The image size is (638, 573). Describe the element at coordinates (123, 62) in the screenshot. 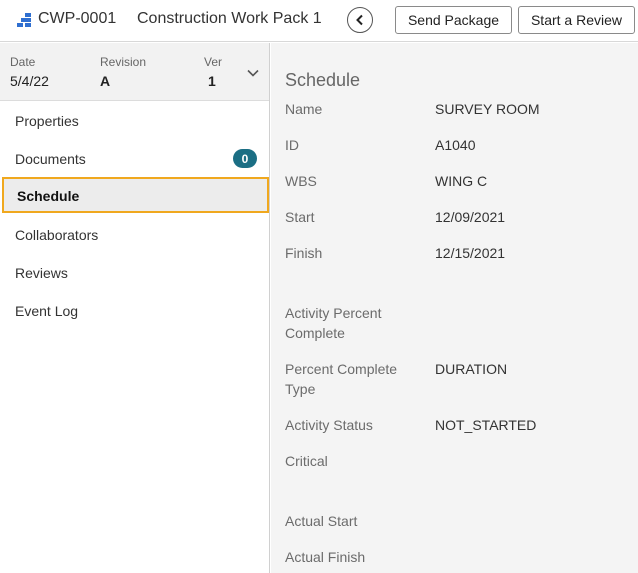

I see `revision-label: Revision` at that location.